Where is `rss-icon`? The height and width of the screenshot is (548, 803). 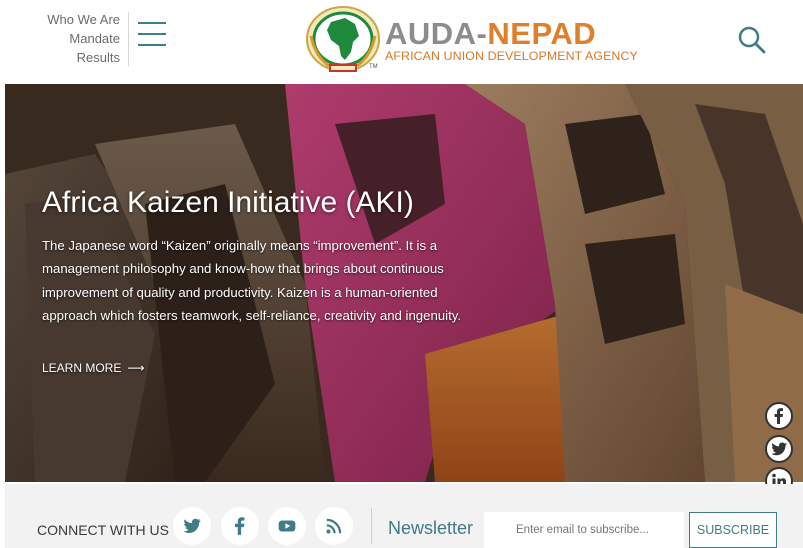
rss-icon is located at coordinates (334, 526).